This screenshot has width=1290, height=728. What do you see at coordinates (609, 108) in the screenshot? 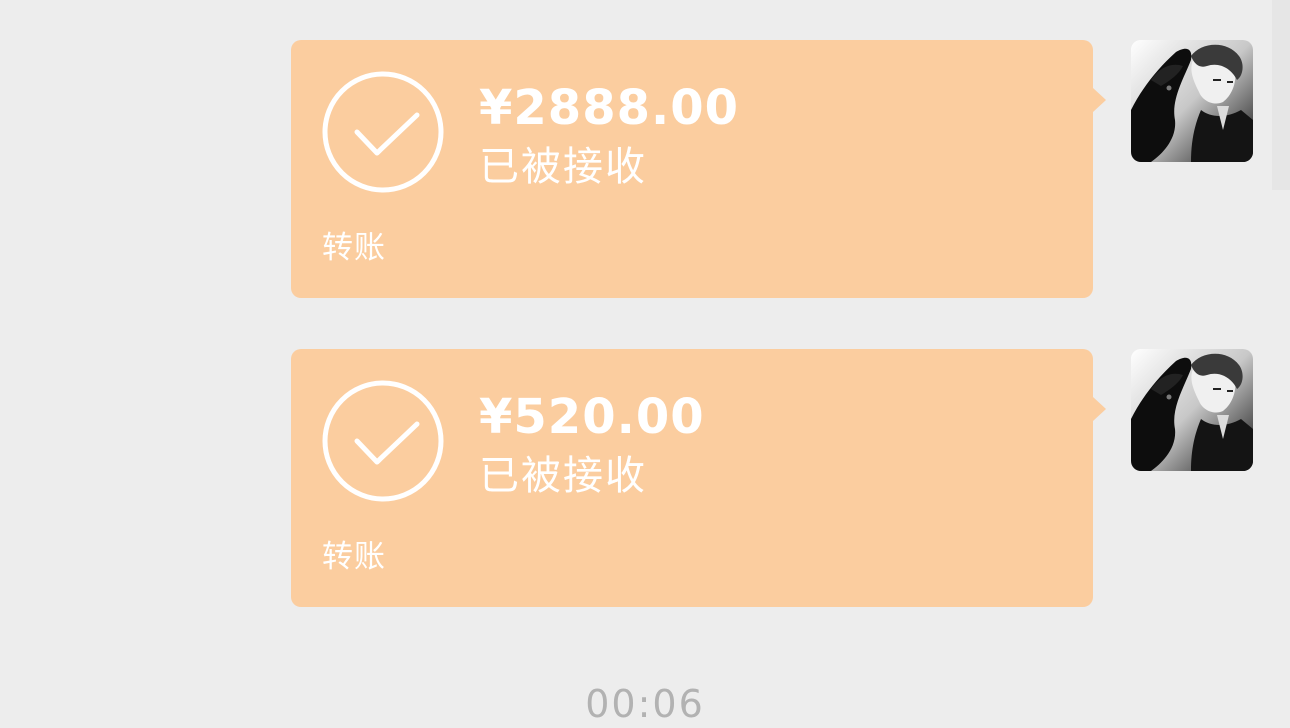
I see `transfer-amount: ¥2888.00` at bounding box center [609, 108].